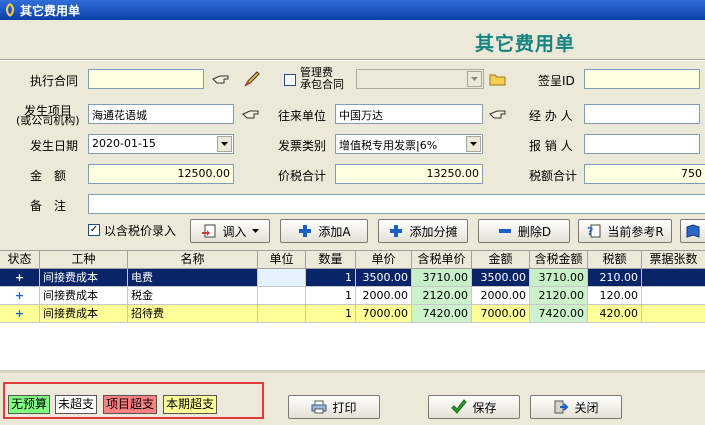 The image size is (705, 425). I want to click on cell-name: 电费, so click(193, 277).